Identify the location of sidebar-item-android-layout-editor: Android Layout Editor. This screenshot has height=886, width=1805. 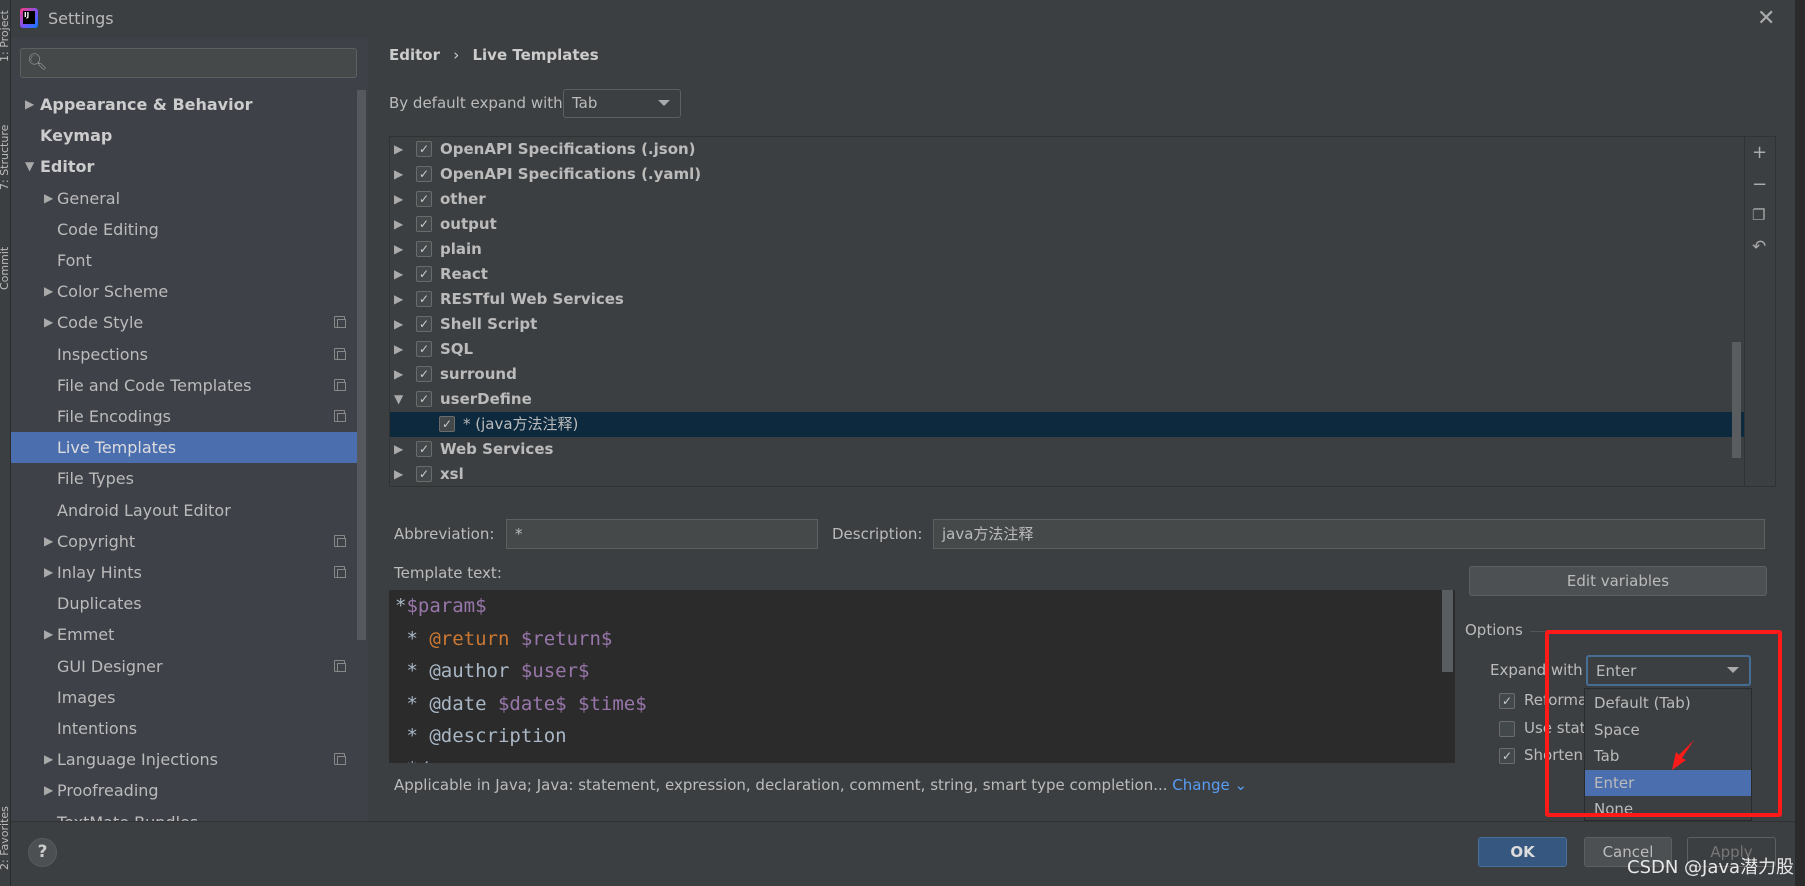
(184, 510).